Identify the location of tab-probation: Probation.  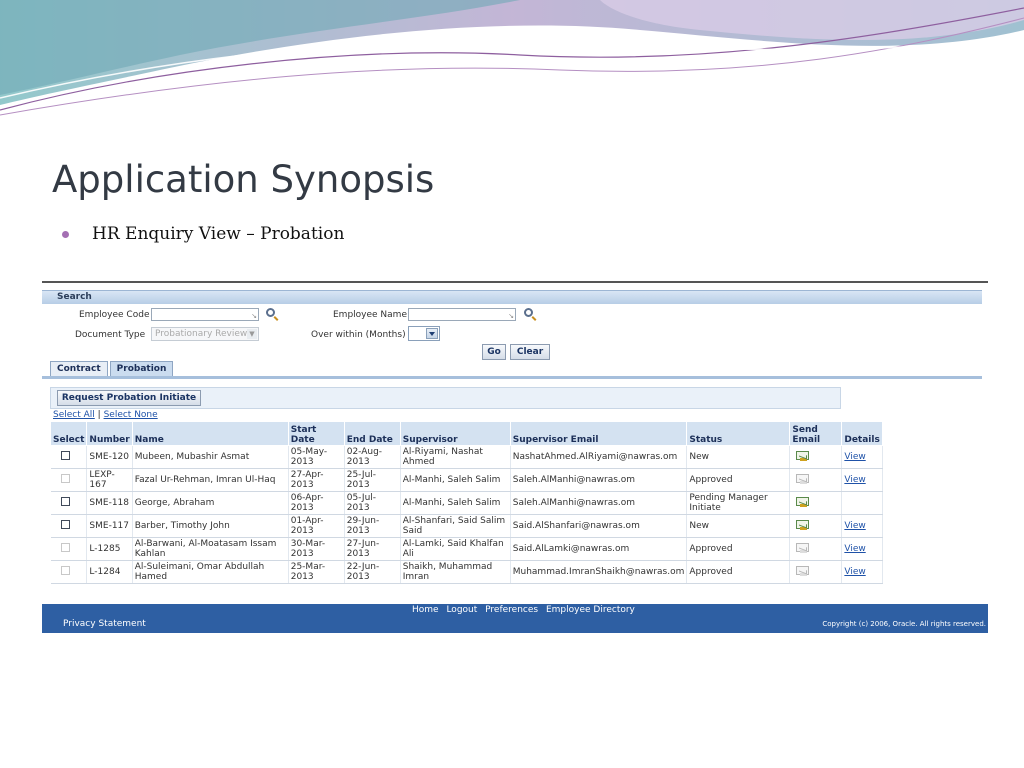
(141, 369).